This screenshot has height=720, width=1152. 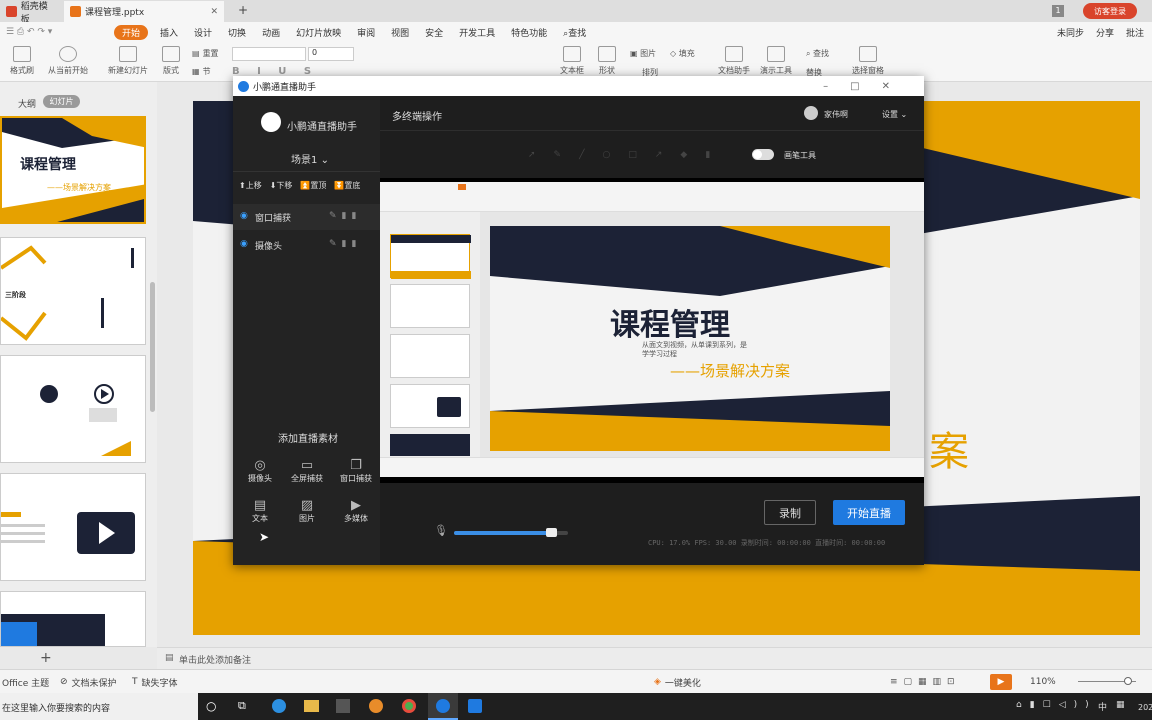 What do you see at coordinates (1135, 32) in the screenshot?
I see `comment-button: 批注` at bounding box center [1135, 32].